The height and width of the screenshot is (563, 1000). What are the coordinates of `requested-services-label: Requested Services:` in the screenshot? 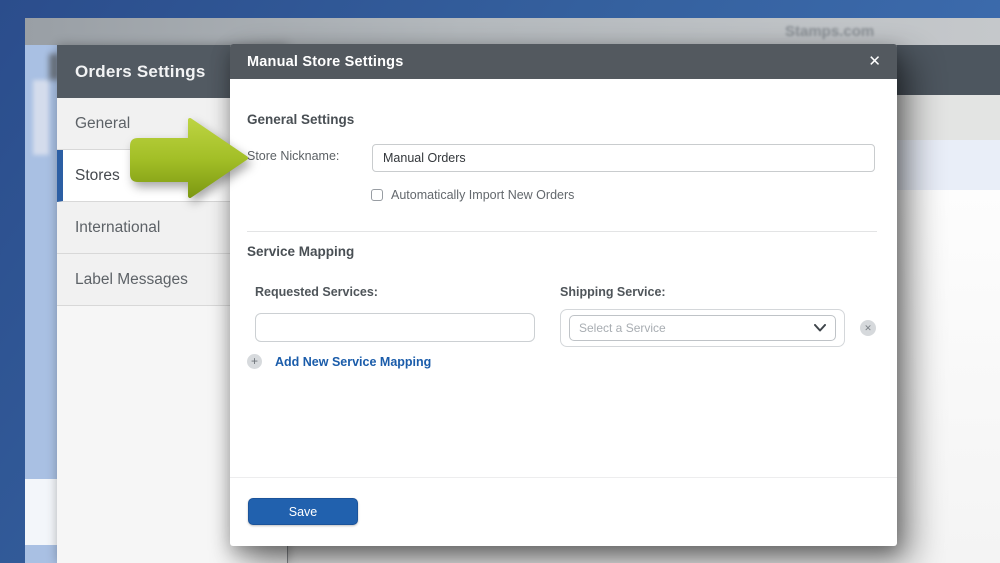 It's located at (316, 292).